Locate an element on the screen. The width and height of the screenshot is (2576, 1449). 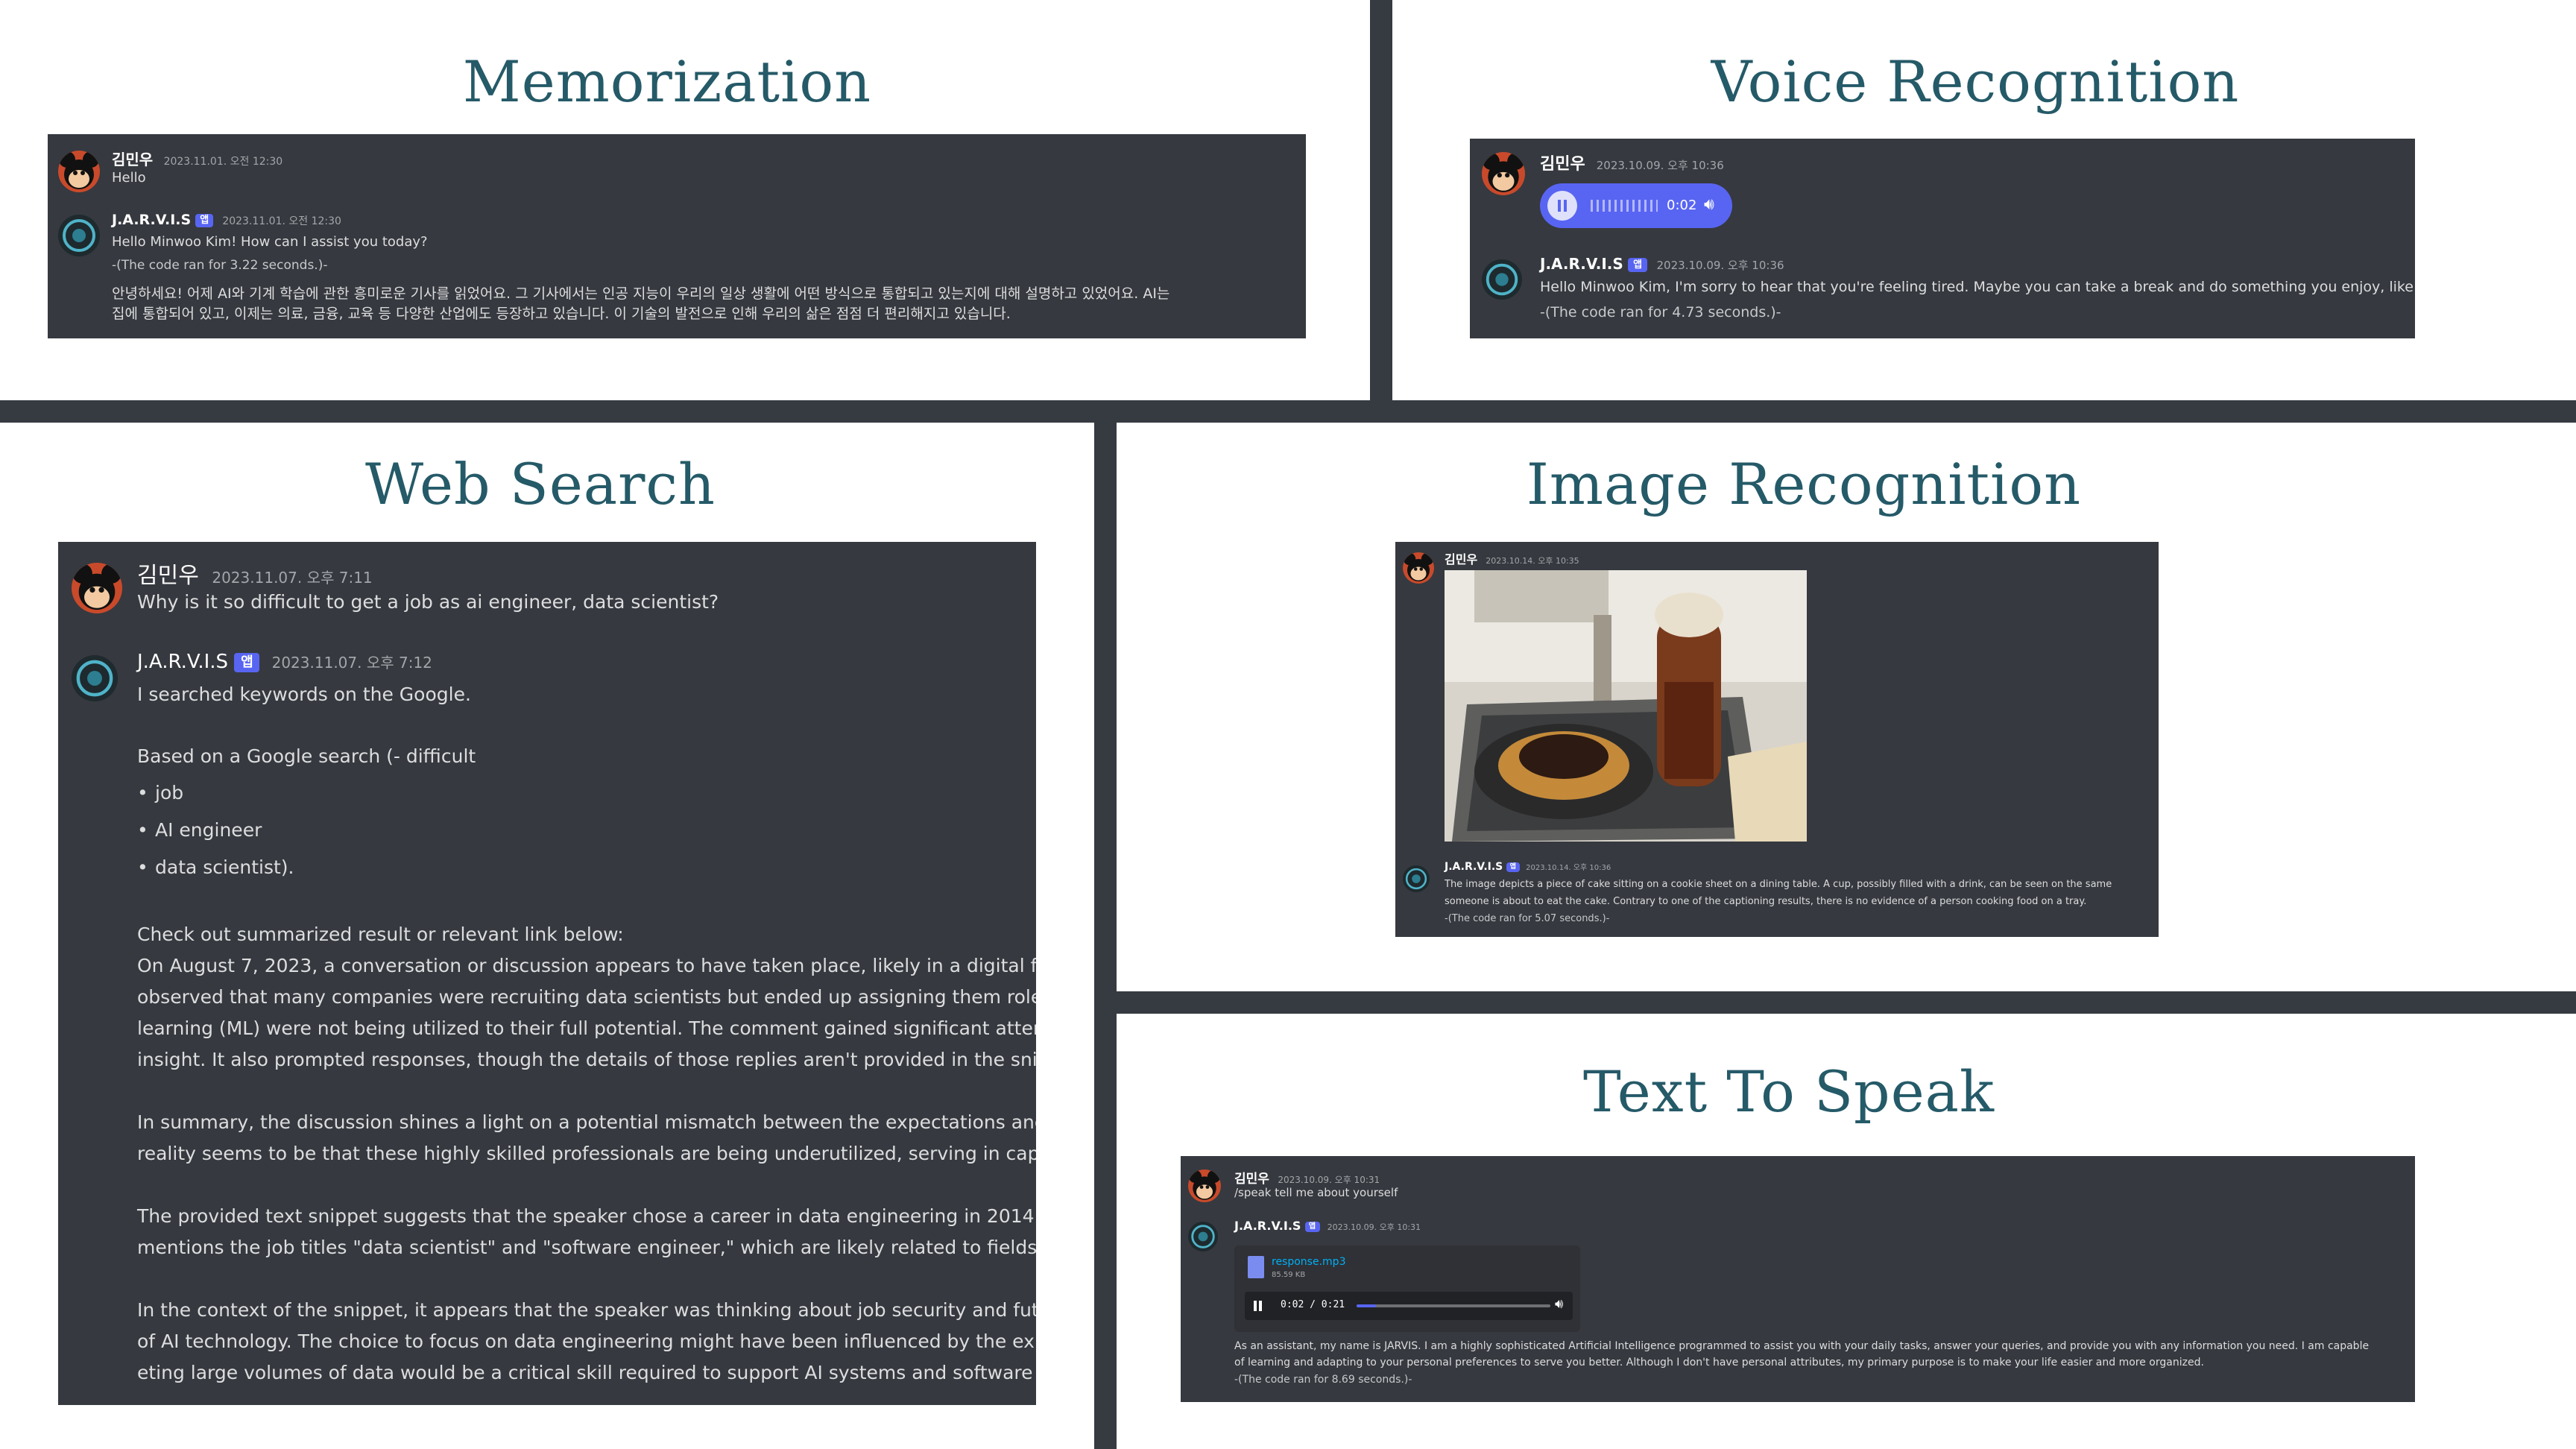
divider-top-horizontal is located at coordinates (1288, 412).